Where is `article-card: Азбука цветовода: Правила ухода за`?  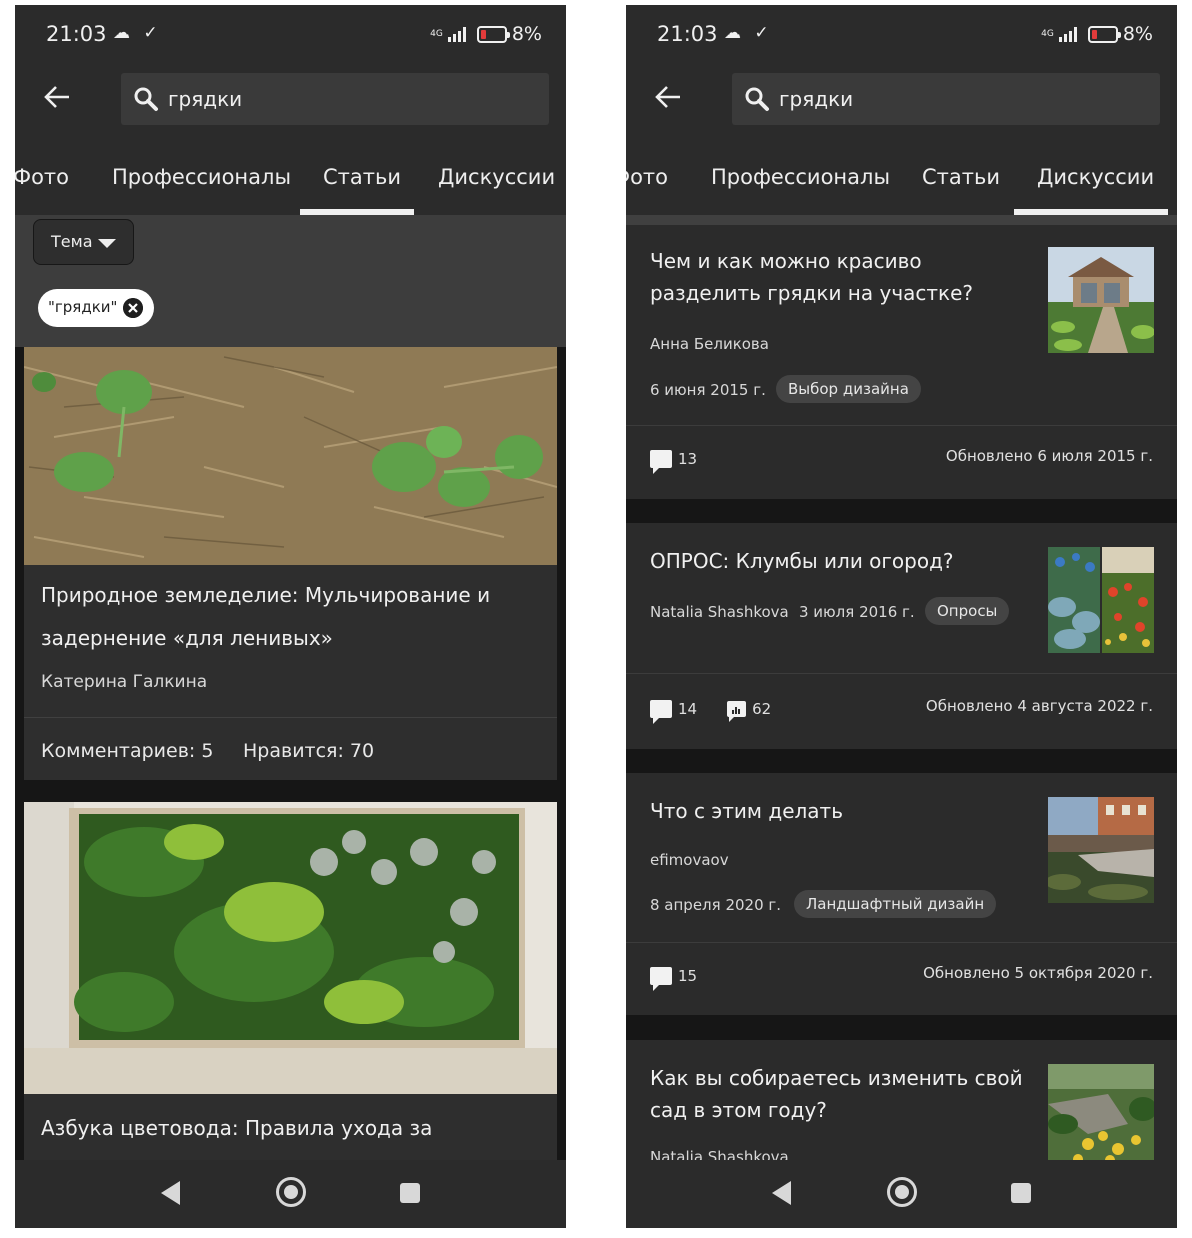
article-card: Азбука цветовода: Правила ухода за is located at coordinates (290, 981).